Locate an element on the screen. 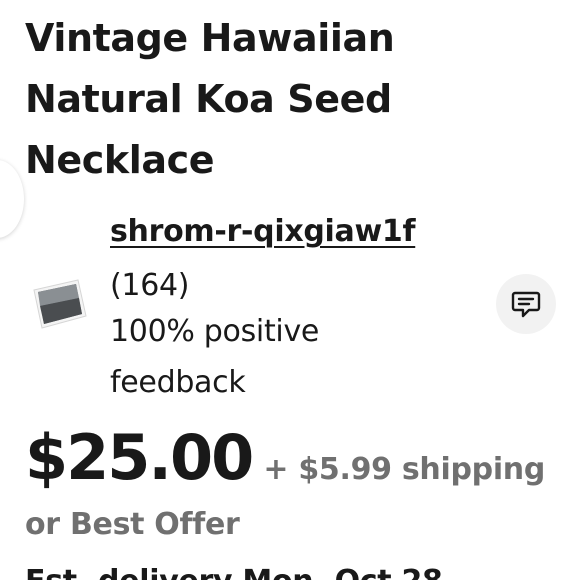  seller-name-link: shrom-r-qixgiaw1f is located at coordinates (263, 232).